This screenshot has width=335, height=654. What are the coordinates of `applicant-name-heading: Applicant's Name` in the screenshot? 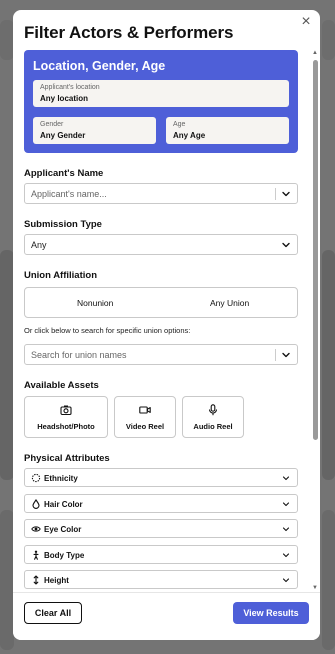 It's located at (64, 173).